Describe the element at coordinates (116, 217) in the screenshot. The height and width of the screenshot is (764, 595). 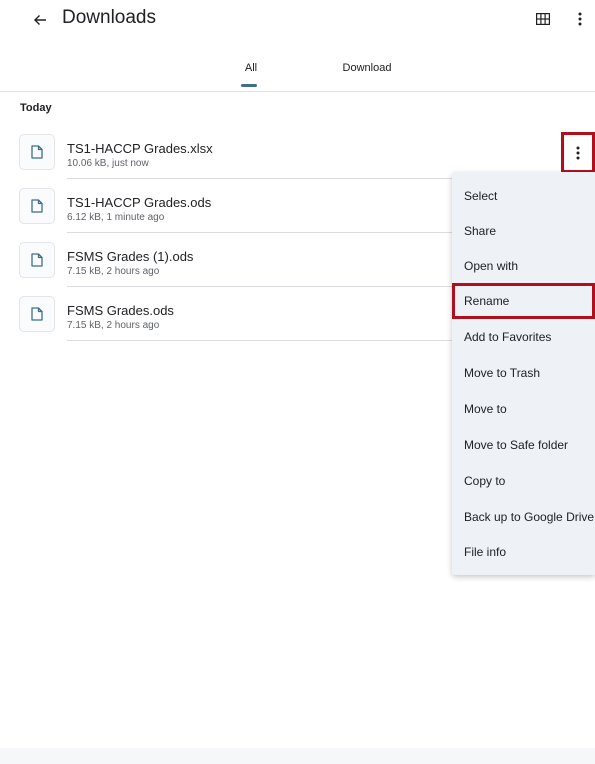
I see `file-meta: 6.12 kB, 1 minute ago` at that location.